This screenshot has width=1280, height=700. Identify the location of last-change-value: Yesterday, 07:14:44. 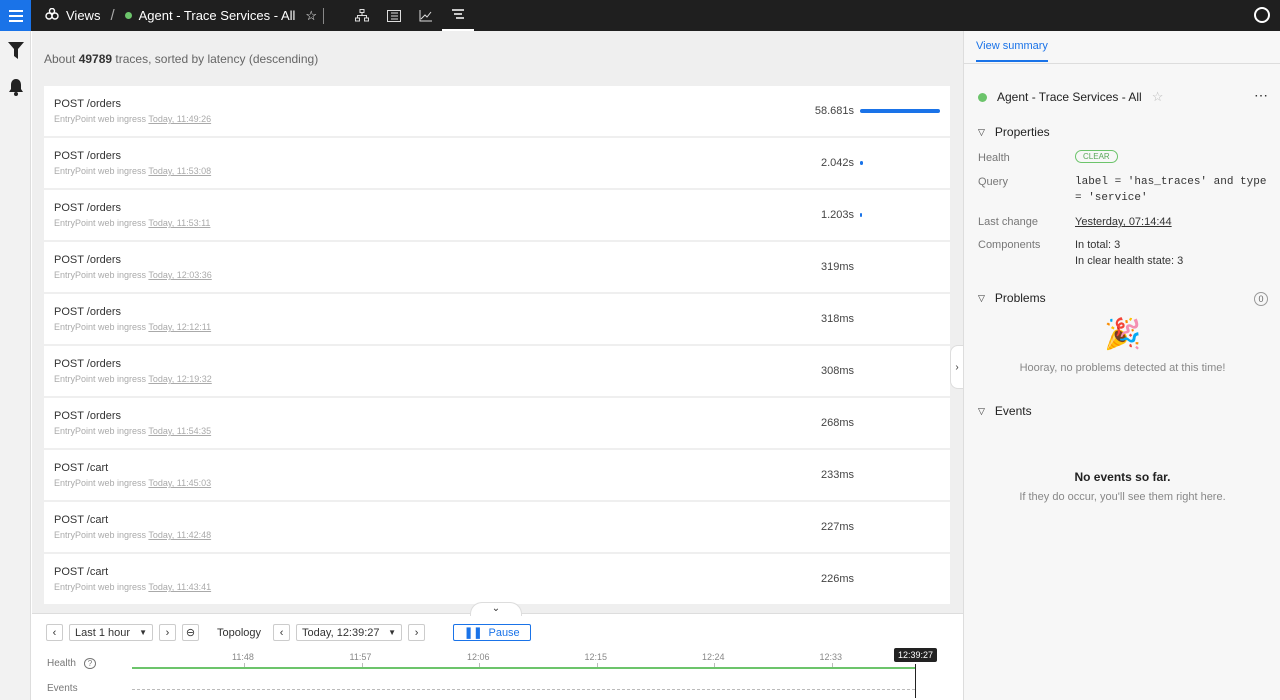
(1123, 222).